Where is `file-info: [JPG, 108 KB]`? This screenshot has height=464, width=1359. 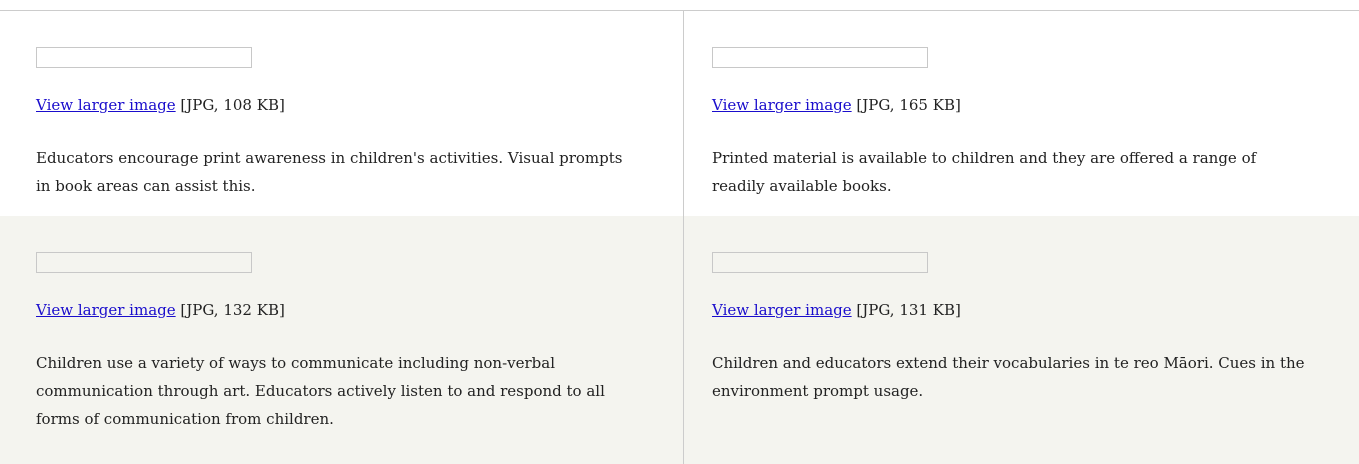 file-info: [JPG, 108 KB] is located at coordinates (232, 105).